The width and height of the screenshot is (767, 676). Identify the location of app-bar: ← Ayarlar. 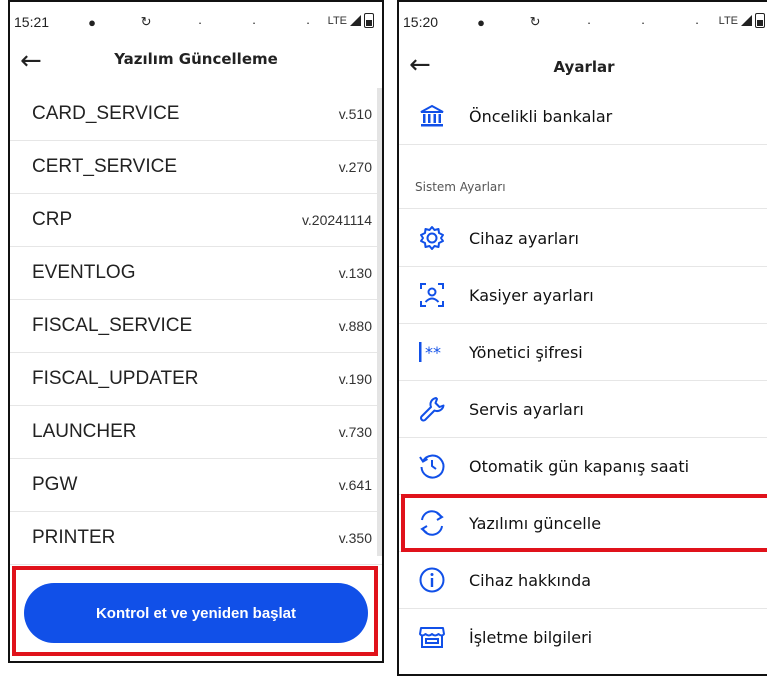
(583, 63).